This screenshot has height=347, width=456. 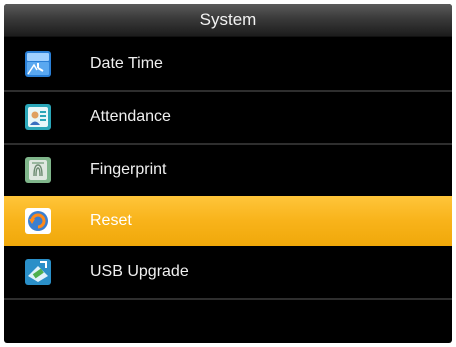 I want to click on menu-item-label: Date Time, so click(x=126, y=63).